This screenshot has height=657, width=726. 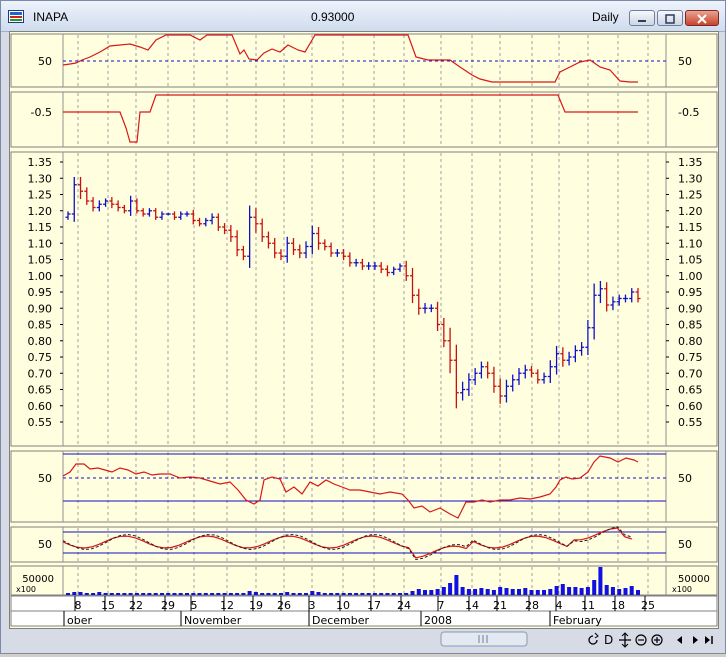 What do you see at coordinates (40, 276) in the screenshot?
I see `price-tick-left: 1.00` at bounding box center [40, 276].